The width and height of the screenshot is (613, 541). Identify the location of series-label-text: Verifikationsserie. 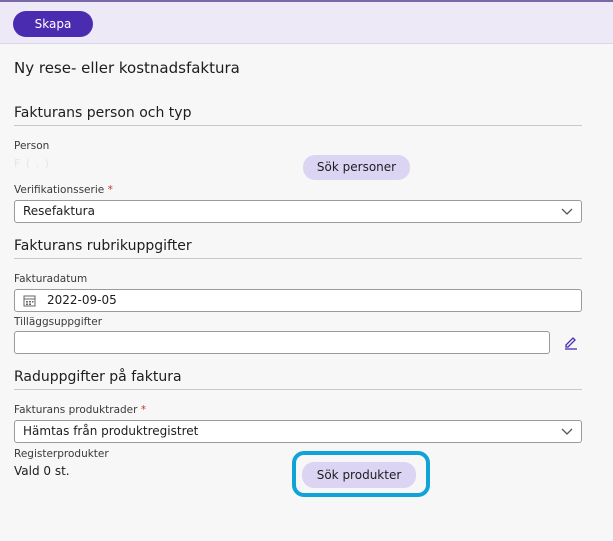
(59, 190).